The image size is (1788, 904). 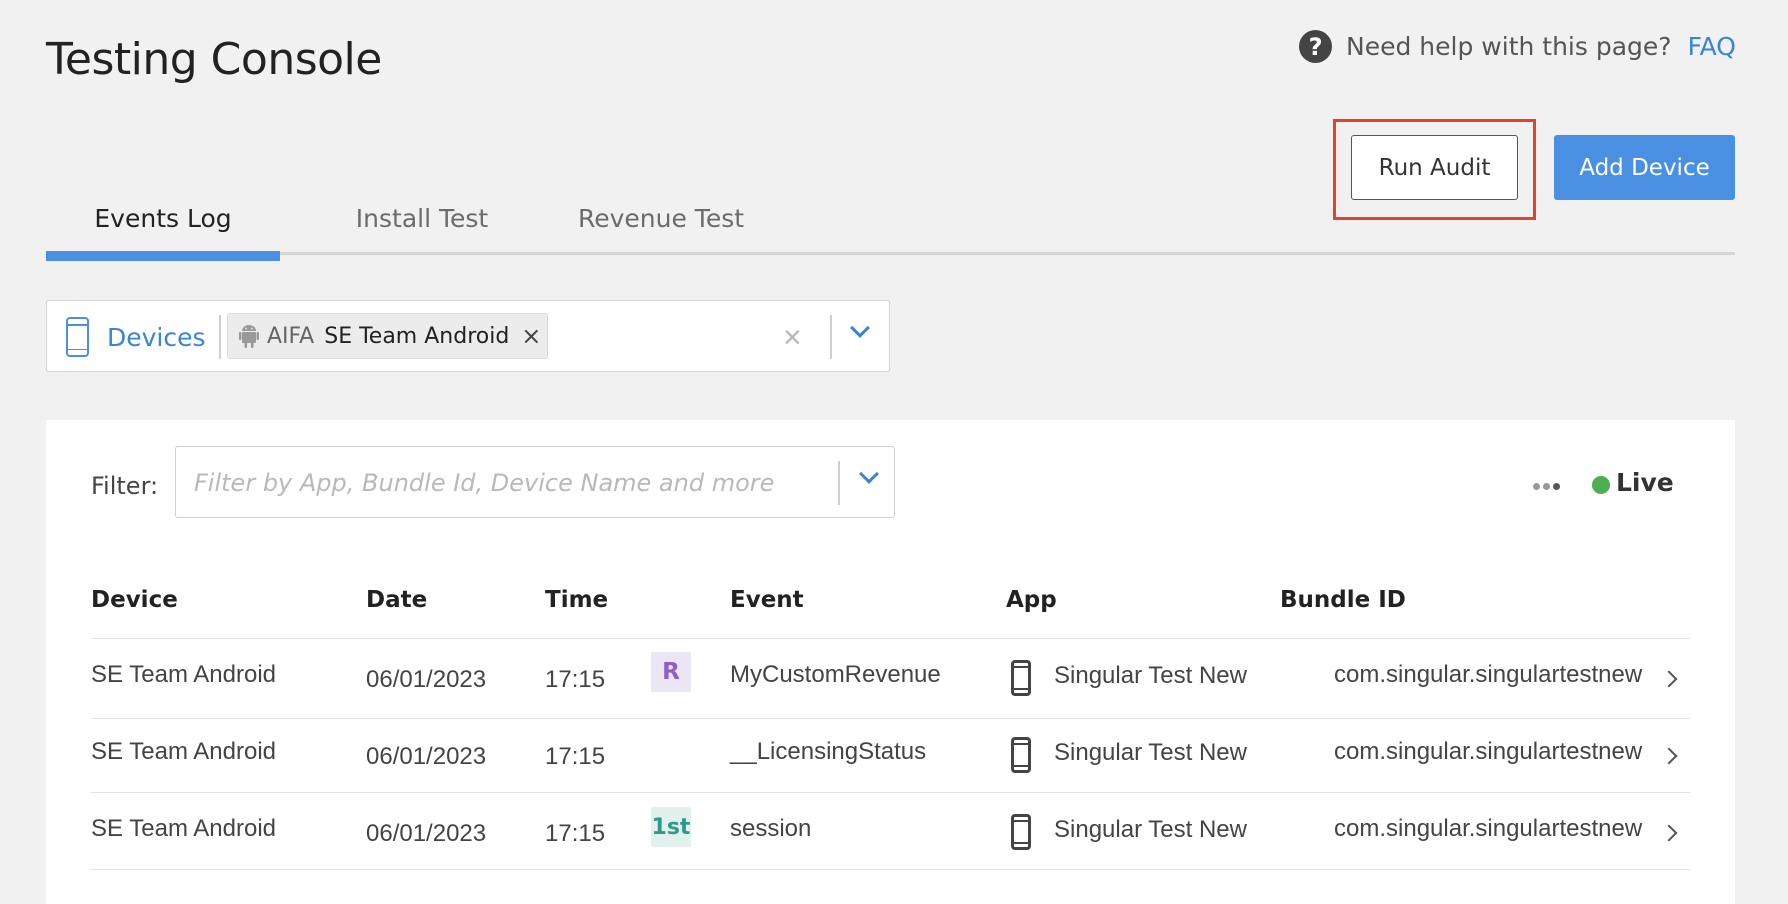 What do you see at coordinates (249, 336) in the screenshot?
I see `android-icon` at bounding box center [249, 336].